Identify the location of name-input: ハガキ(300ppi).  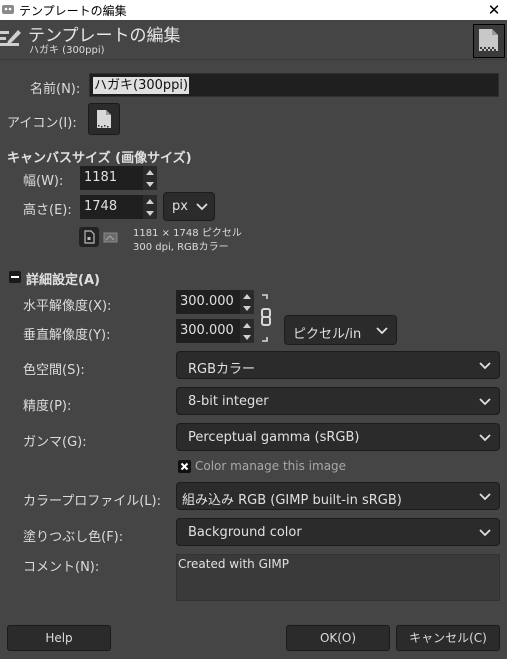
(294, 85).